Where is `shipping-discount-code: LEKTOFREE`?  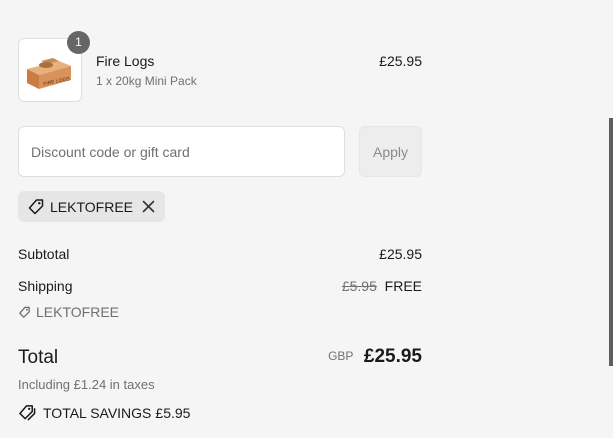
shipping-discount-code: LEKTOFREE is located at coordinates (68, 312).